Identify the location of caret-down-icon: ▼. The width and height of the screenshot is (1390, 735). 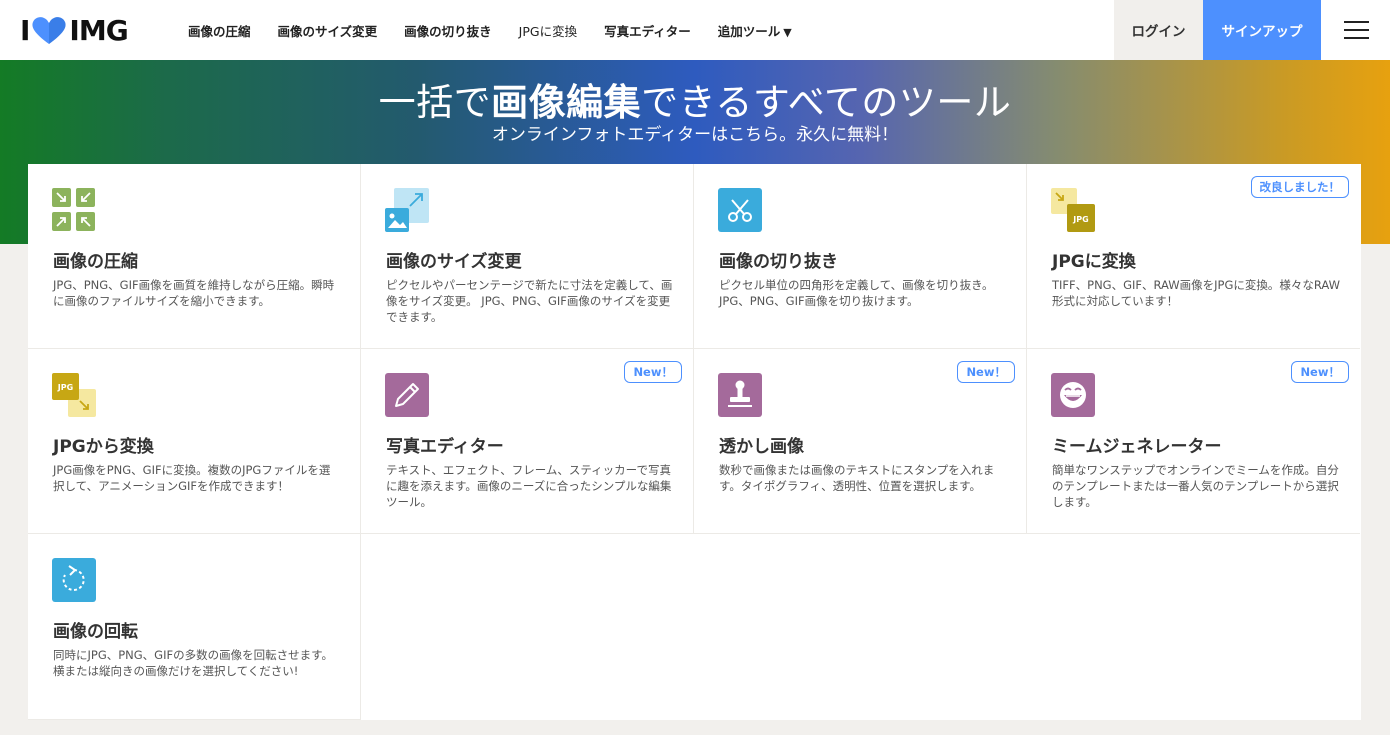
(787, 32).